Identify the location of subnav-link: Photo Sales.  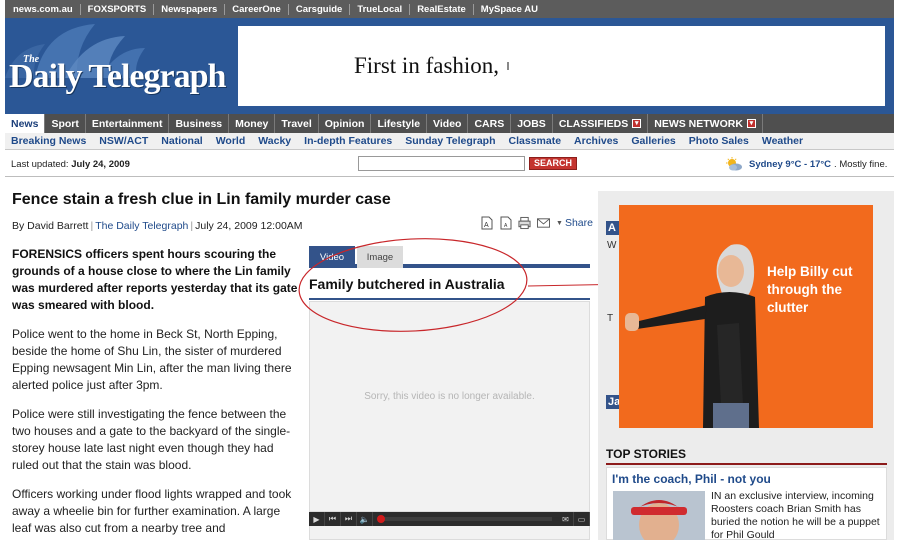
(719, 141).